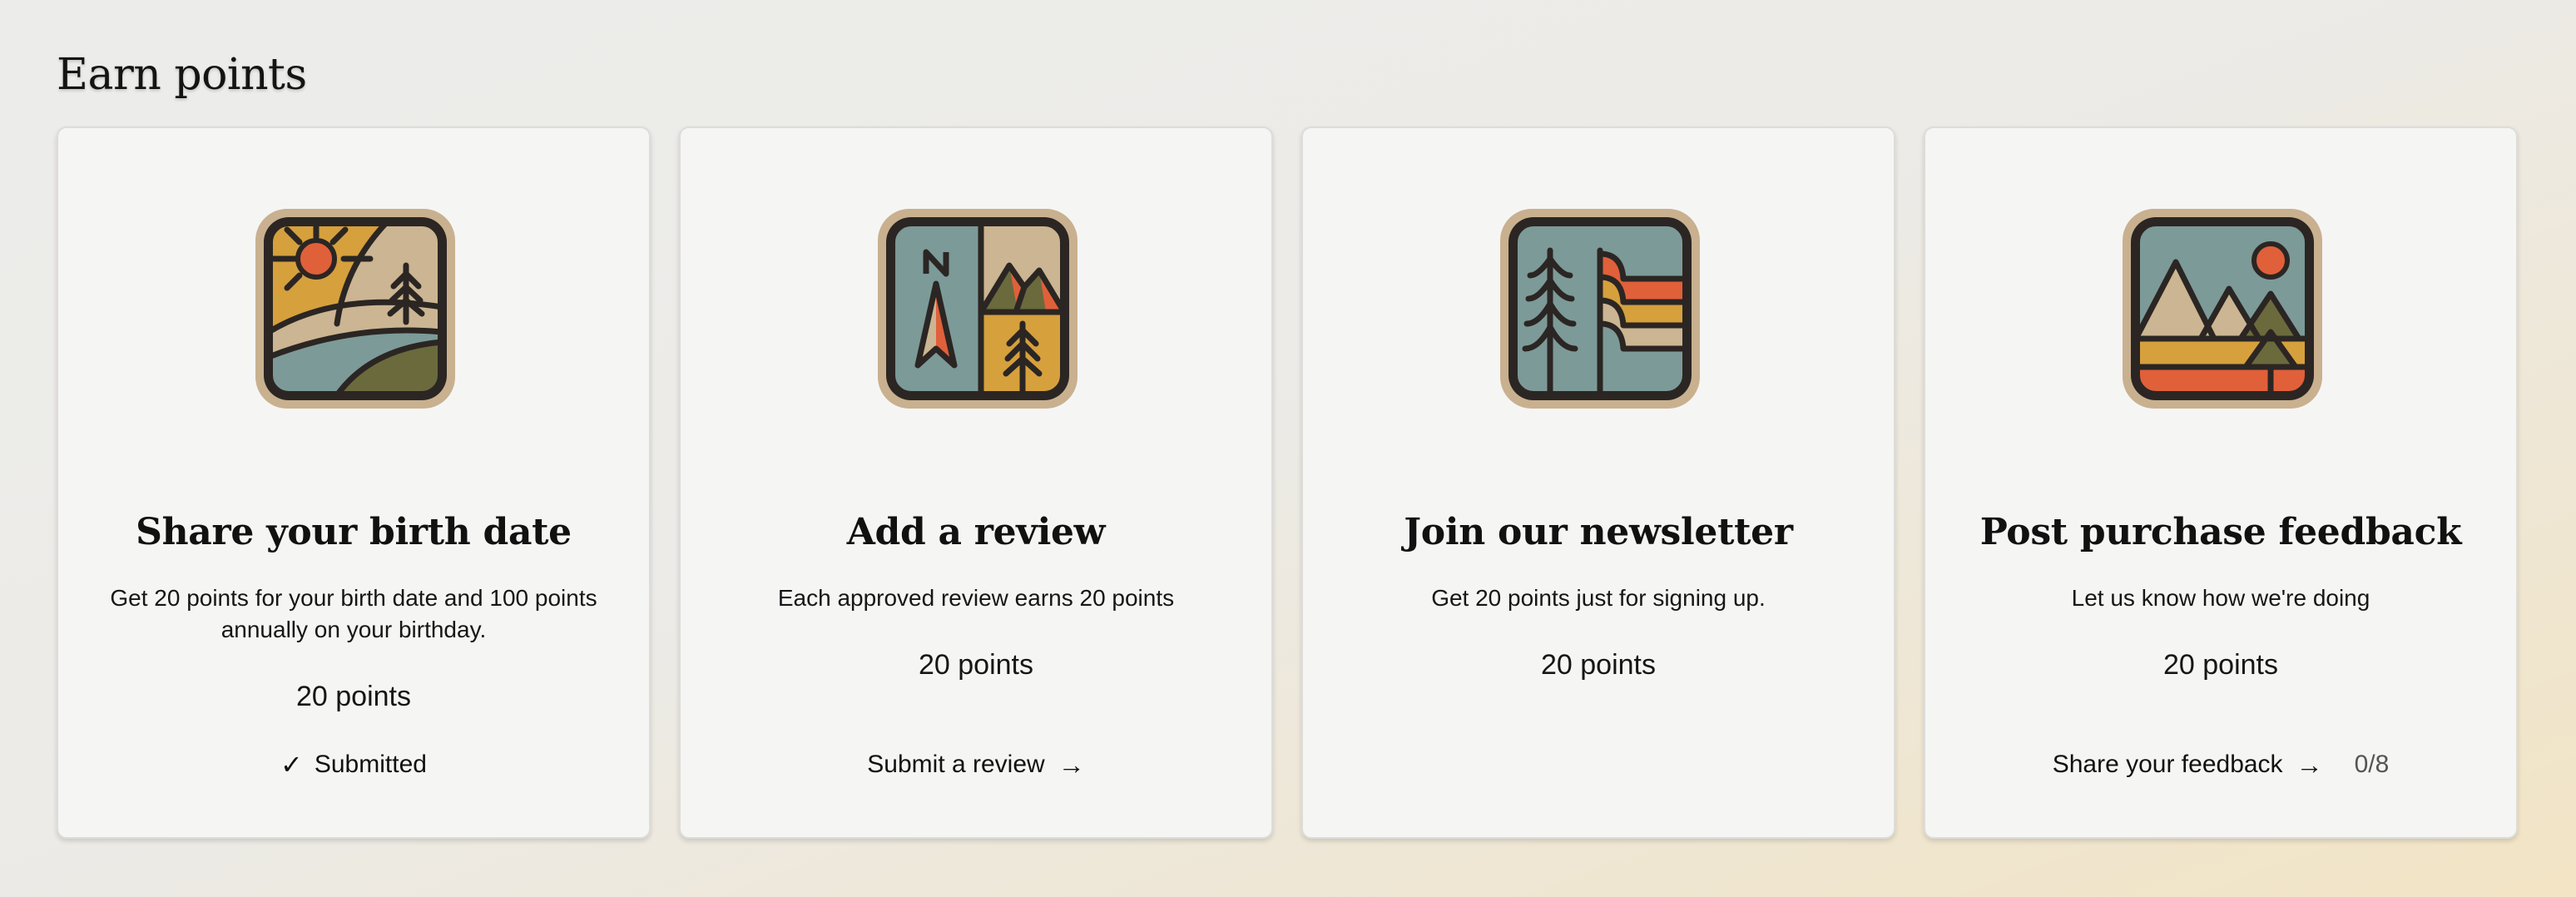 The height and width of the screenshot is (897, 2576). I want to click on share-feedback-label: Share your feedback, so click(2167, 764).